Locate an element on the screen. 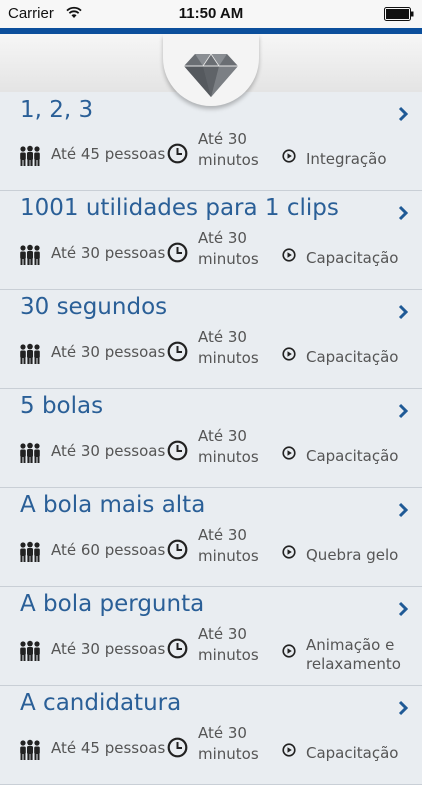 Image resolution: width=422 pixels, height=785 pixels. category-line-1: Quebra gelo is located at coordinates (352, 555).